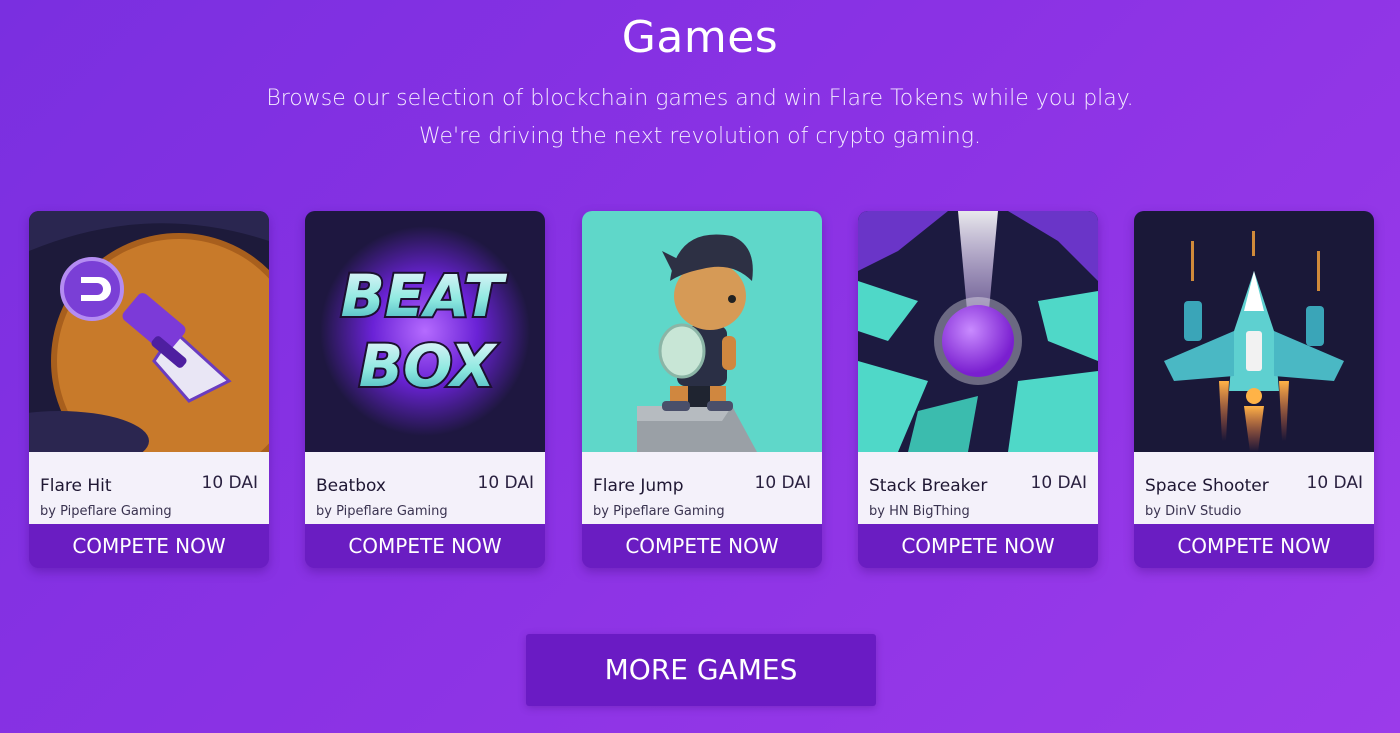 This screenshot has width=1400, height=733. What do you see at coordinates (700, 37) in the screenshot?
I see `section-title: Games` at bounding box center [700, 37].